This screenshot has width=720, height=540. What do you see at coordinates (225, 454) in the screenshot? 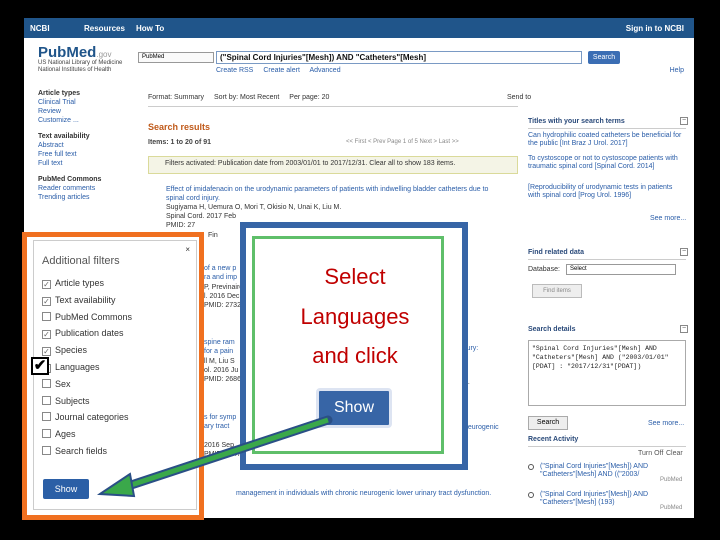
I see `arrow-shaft` at bounding box center [225, 454].